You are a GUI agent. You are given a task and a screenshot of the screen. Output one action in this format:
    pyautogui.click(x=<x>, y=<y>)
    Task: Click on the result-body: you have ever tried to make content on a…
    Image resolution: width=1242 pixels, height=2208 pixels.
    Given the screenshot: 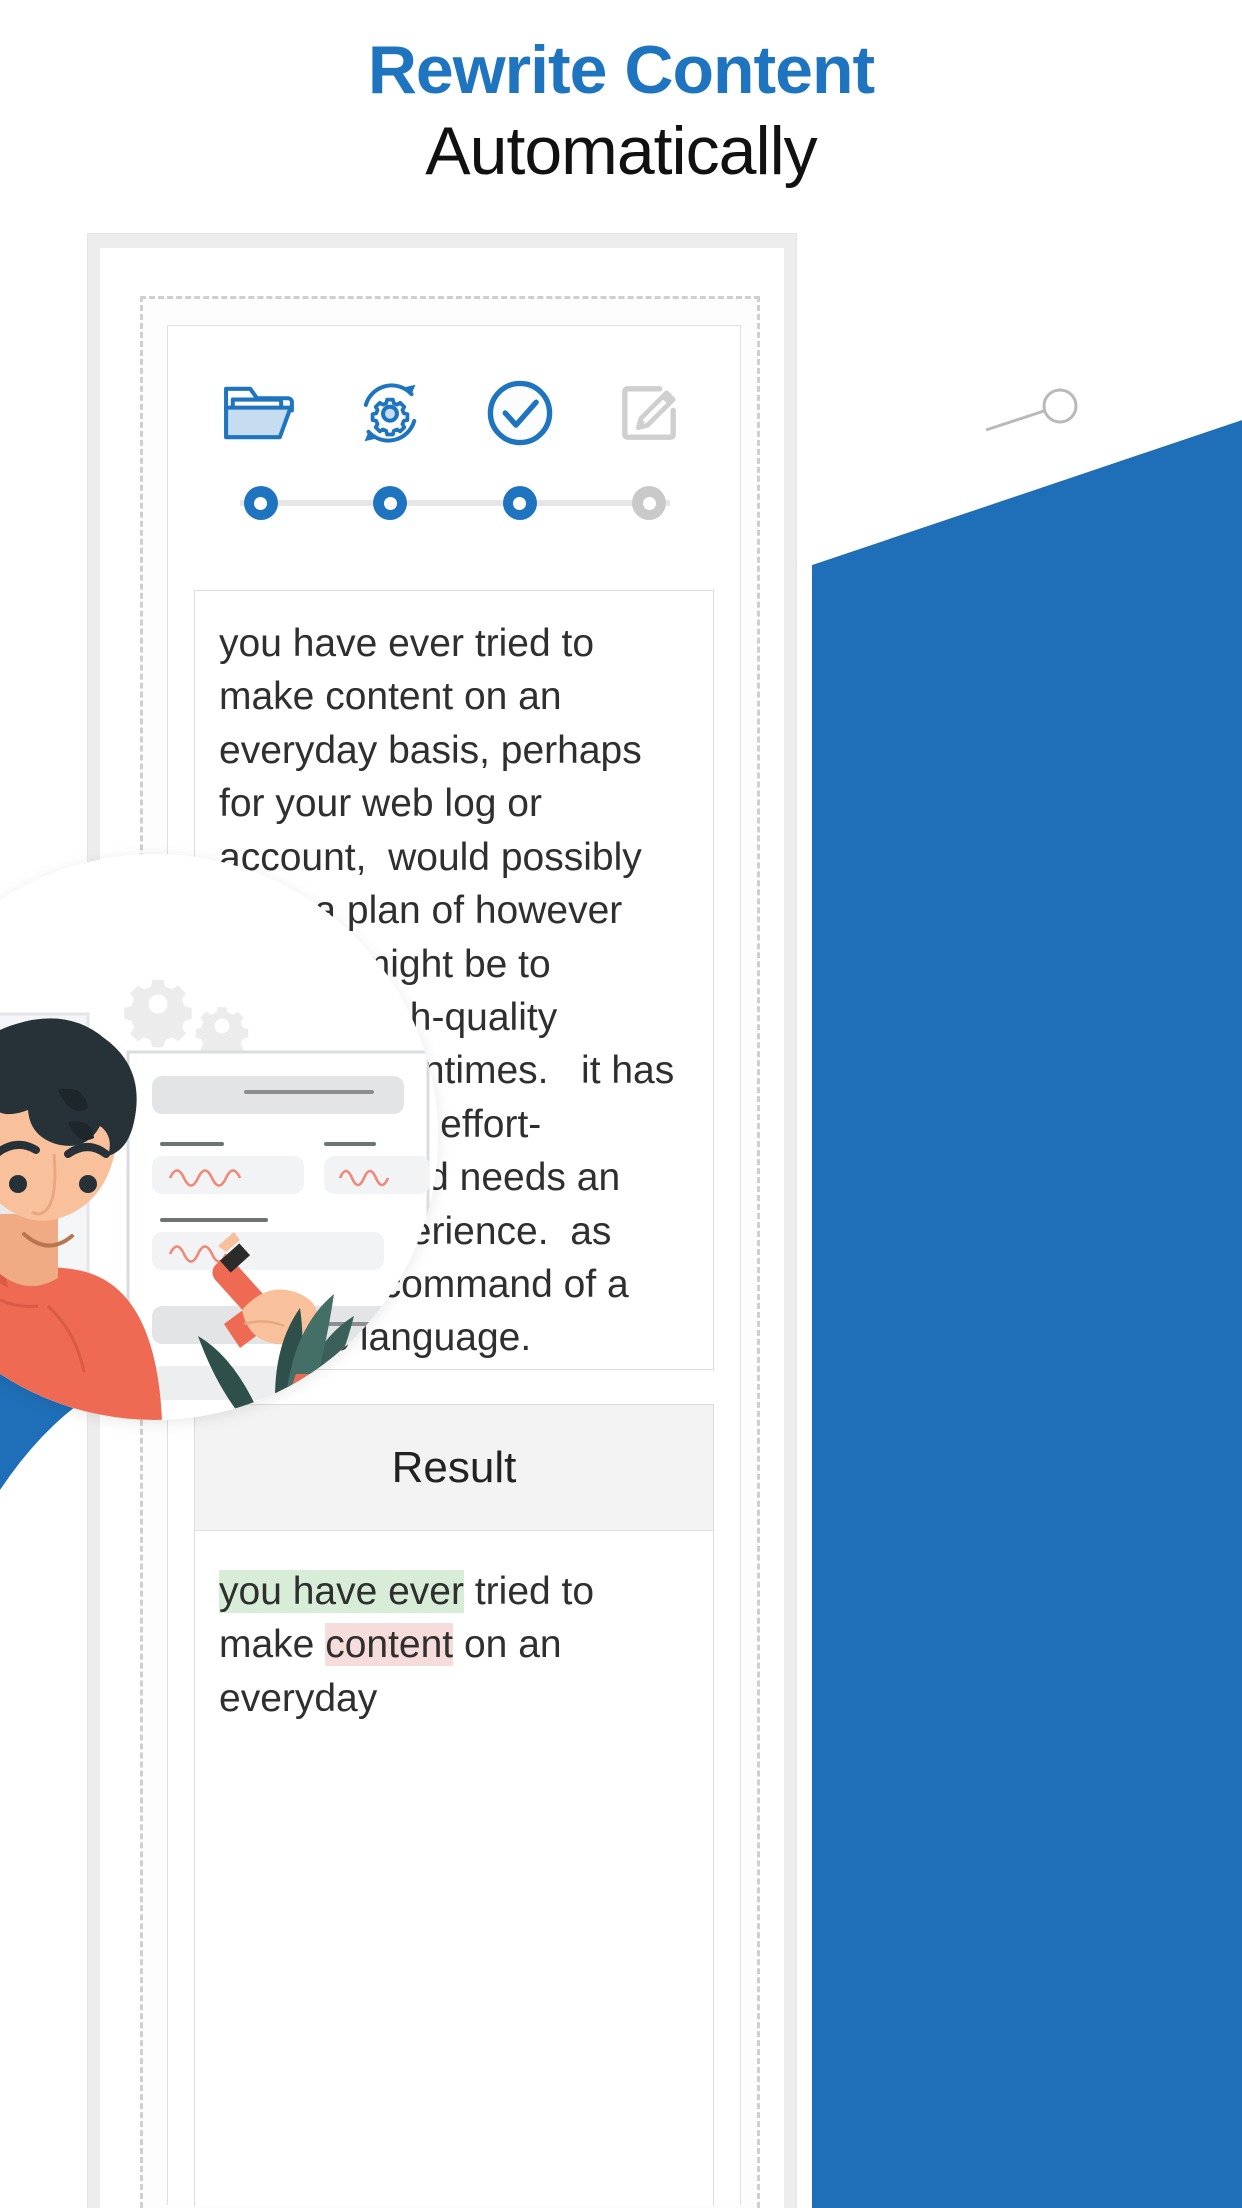 What is the action you would take?
    pyautogui.click(x=454, y=1645)
    